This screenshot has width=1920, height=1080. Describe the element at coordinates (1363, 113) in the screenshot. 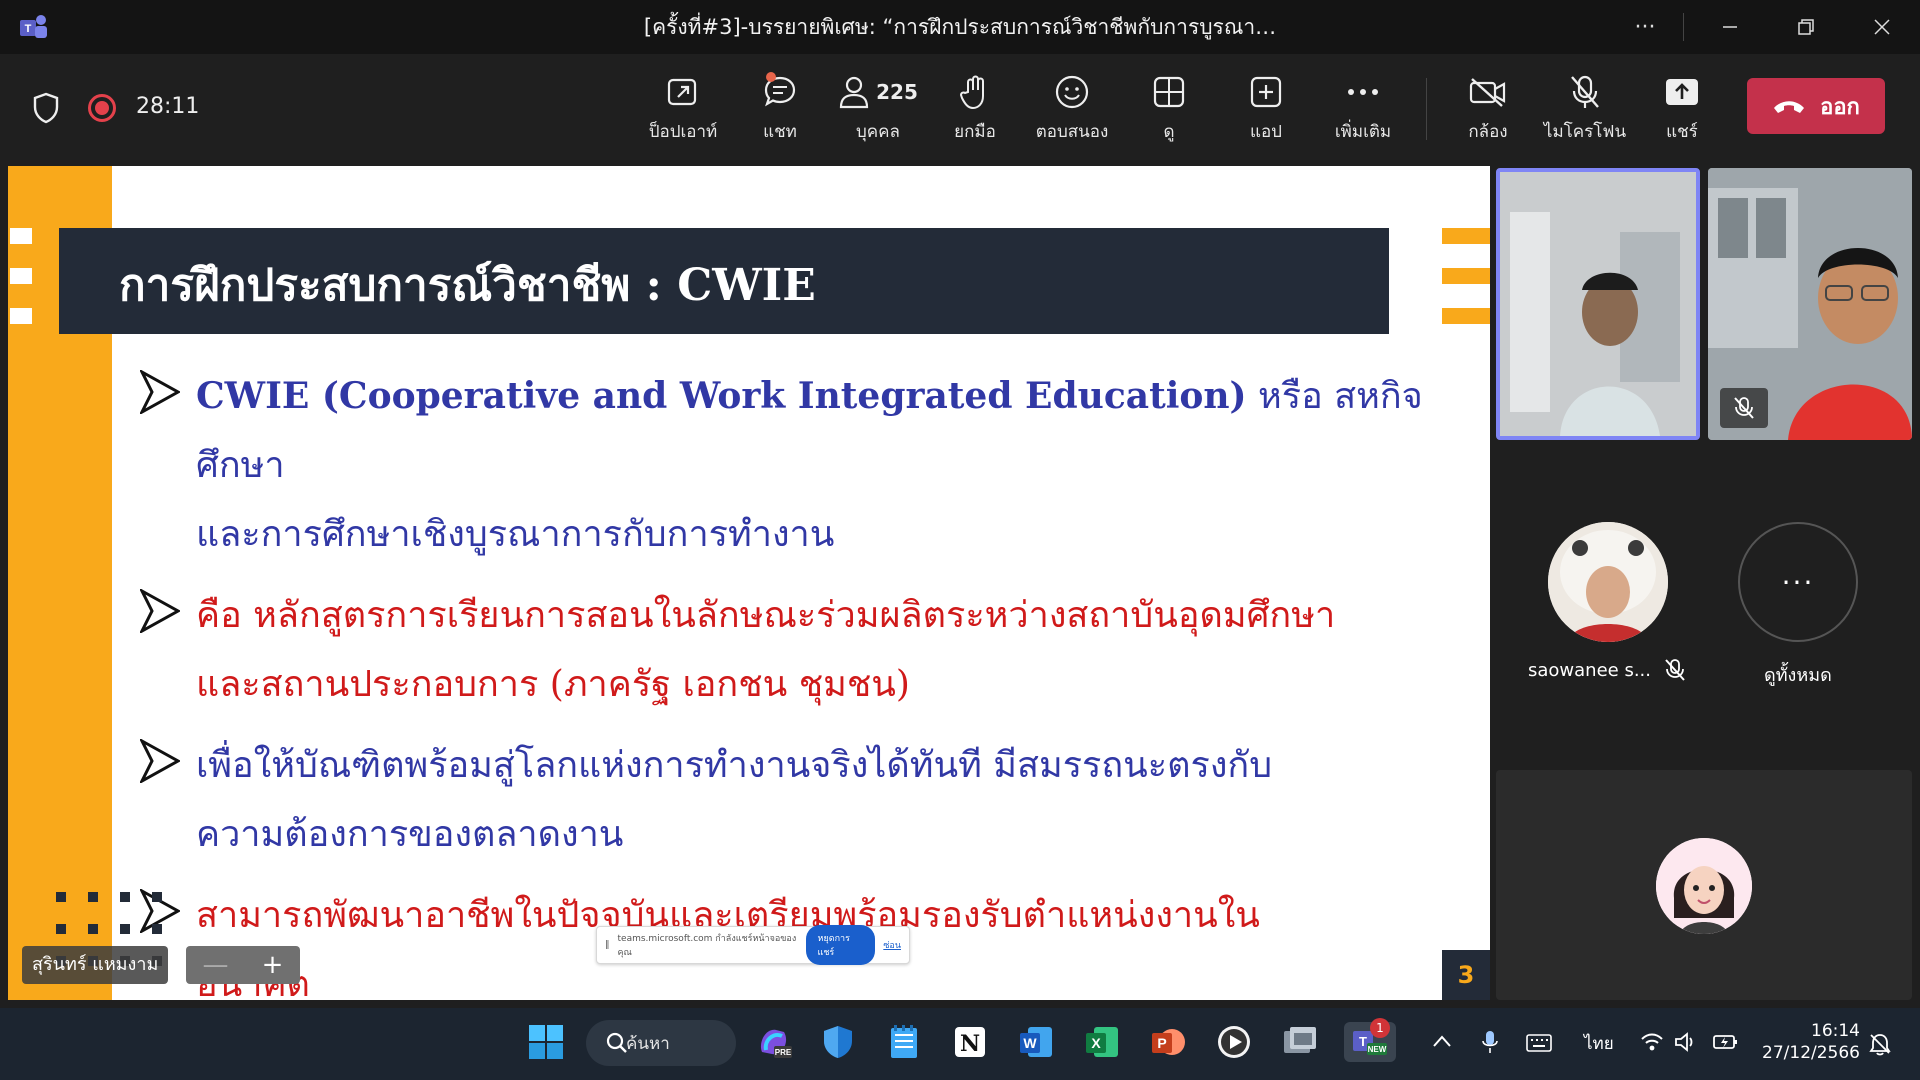

I see `more-options-button: เพิ่มเติม` at that location.